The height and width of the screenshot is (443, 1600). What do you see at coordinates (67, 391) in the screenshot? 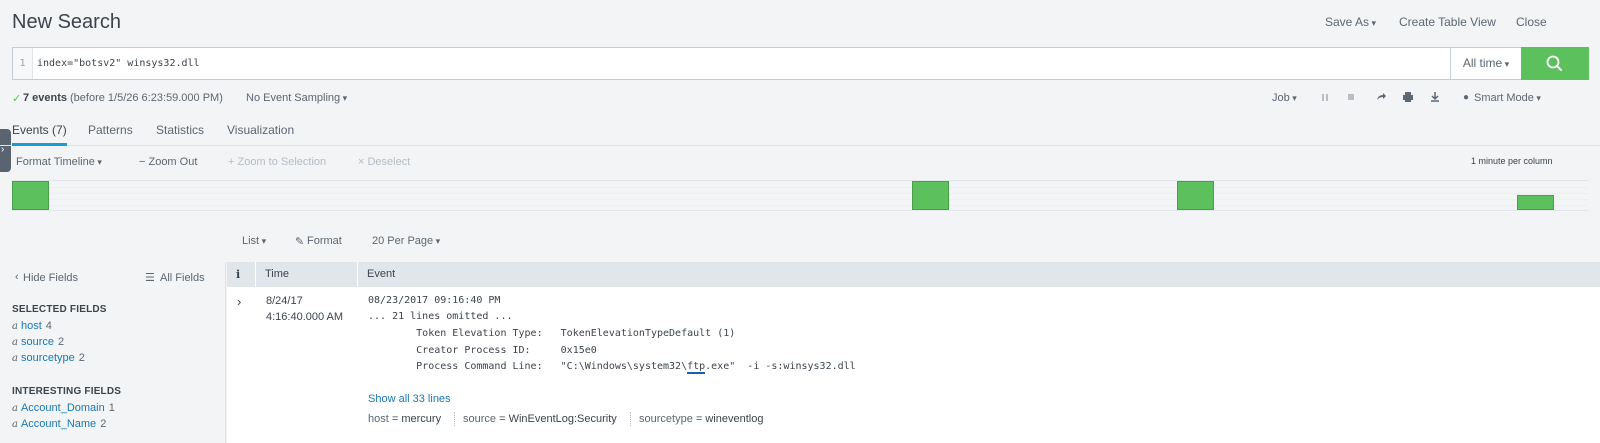
I see `interesting-fields-heading: INTERESTING FIELDS` at bounding box center [67, 391].